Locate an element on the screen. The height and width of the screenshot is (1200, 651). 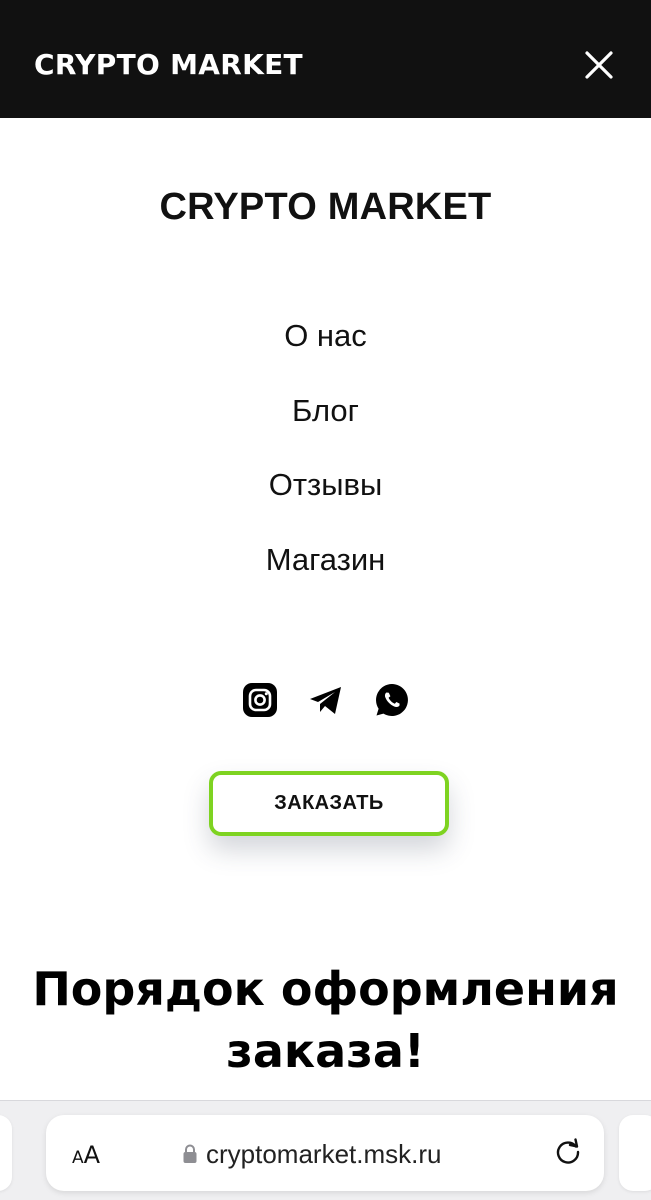
lock-icon is located at coordinates (190, 1153).